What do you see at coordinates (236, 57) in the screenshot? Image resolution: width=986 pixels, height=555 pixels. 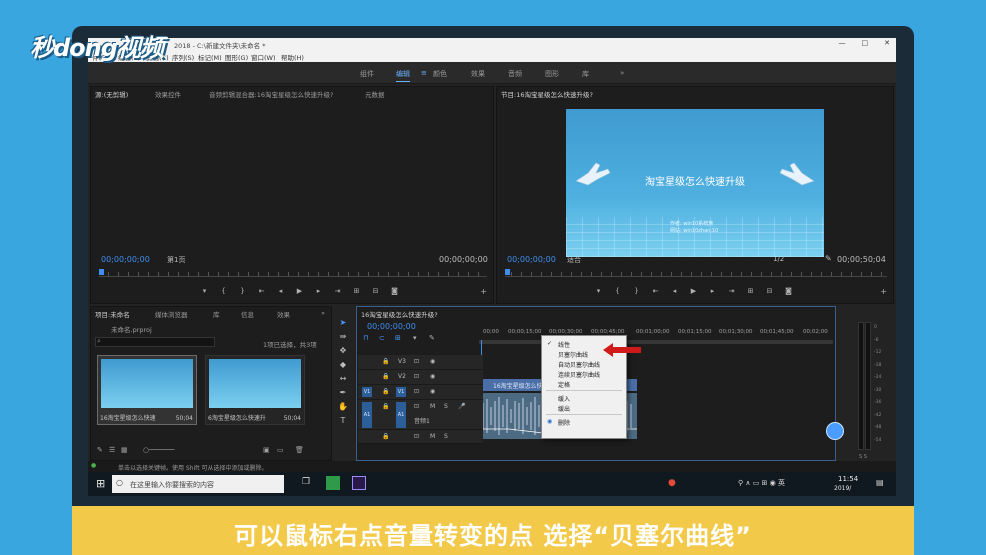 I see `menu-graphics: 图形(G)` at bounding box center [236, 57].